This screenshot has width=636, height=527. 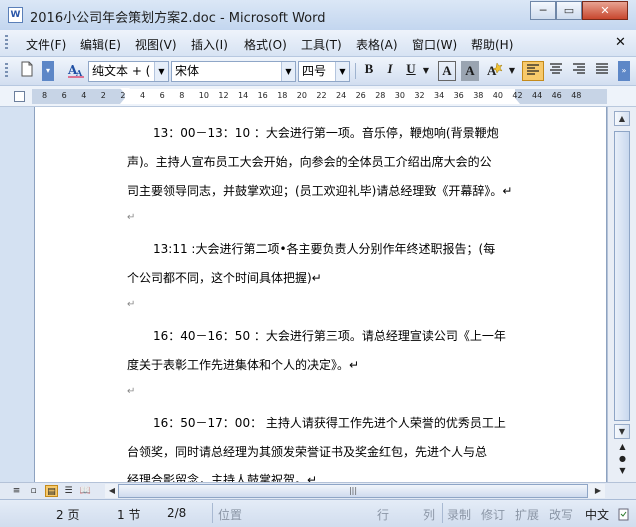 I want to click on font-combobox: 宋体 ▼, so click(x=233, y=71).